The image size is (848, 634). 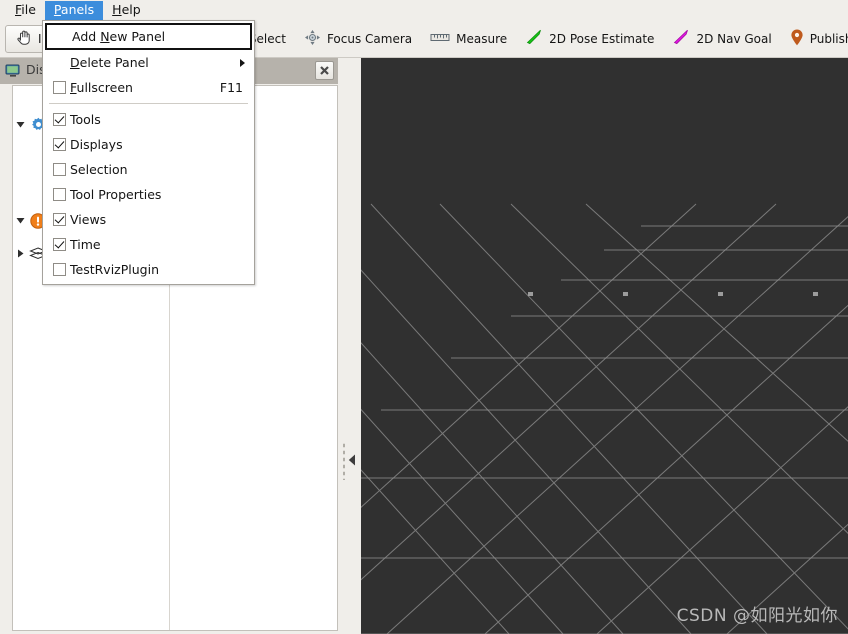 I want to click on focus-camera-icon, so click(x=312, y=39).